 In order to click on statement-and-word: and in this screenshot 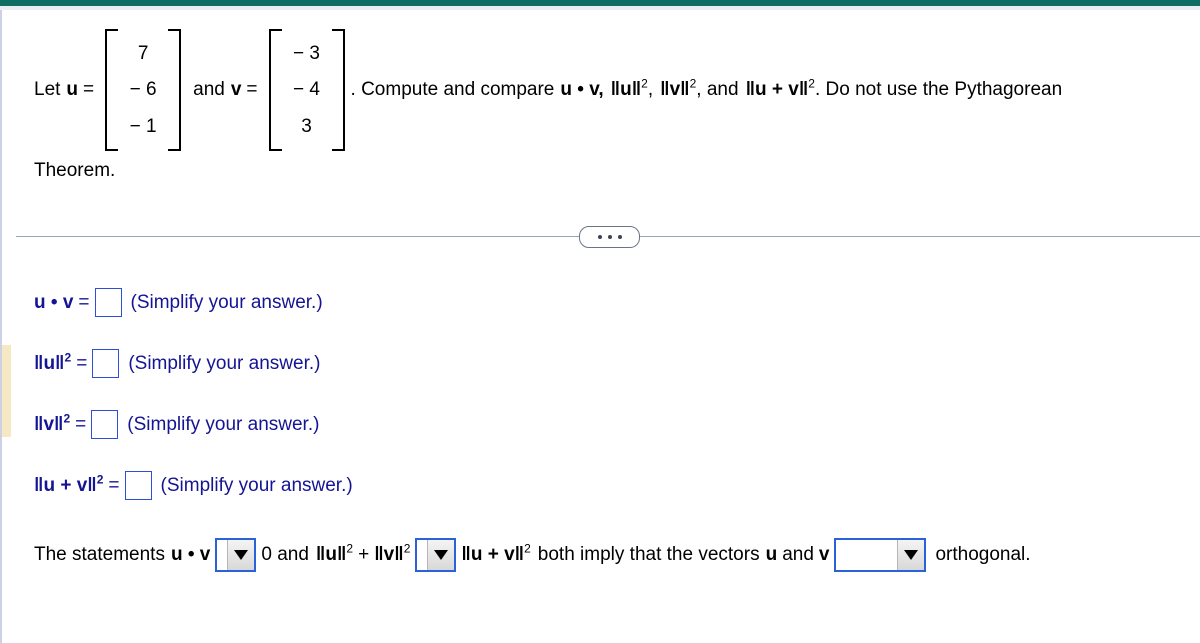, I will do `click(798, 554)`.